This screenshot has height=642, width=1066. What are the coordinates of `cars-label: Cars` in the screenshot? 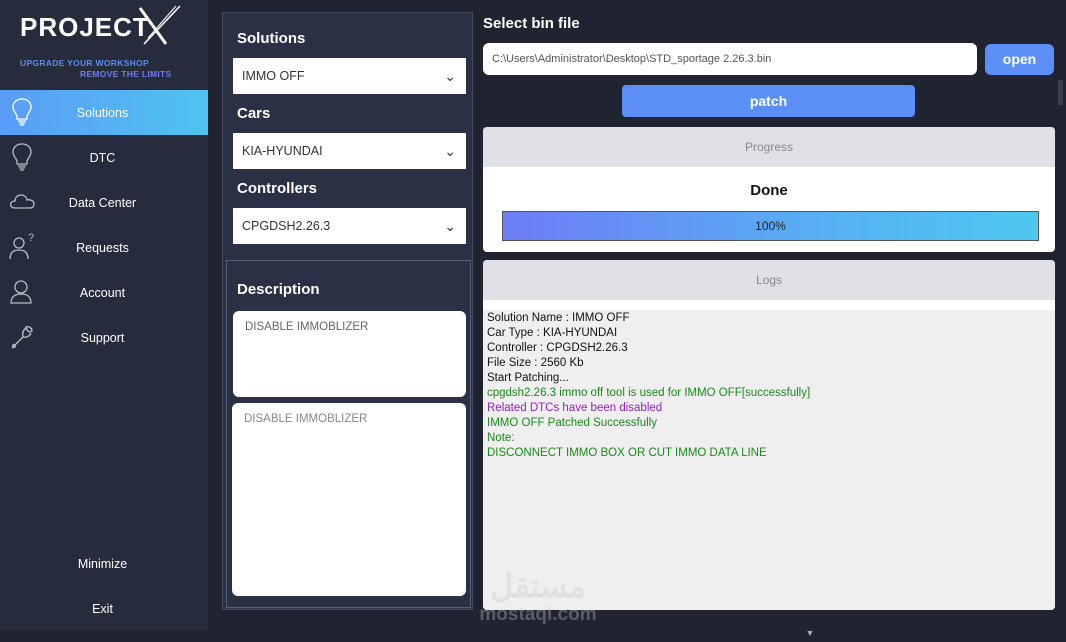 It's located at (254, 113).